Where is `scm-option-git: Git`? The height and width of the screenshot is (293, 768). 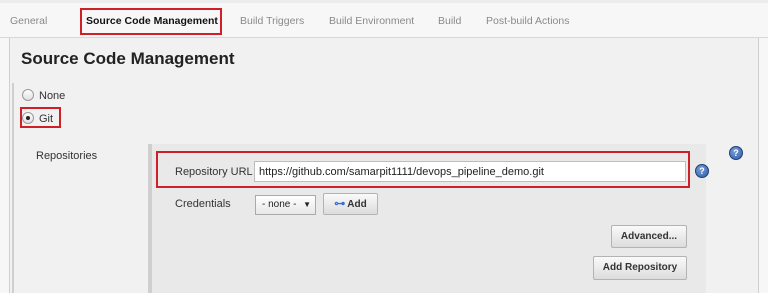 scm-option-git: Git is located at coordinates (37, 119).